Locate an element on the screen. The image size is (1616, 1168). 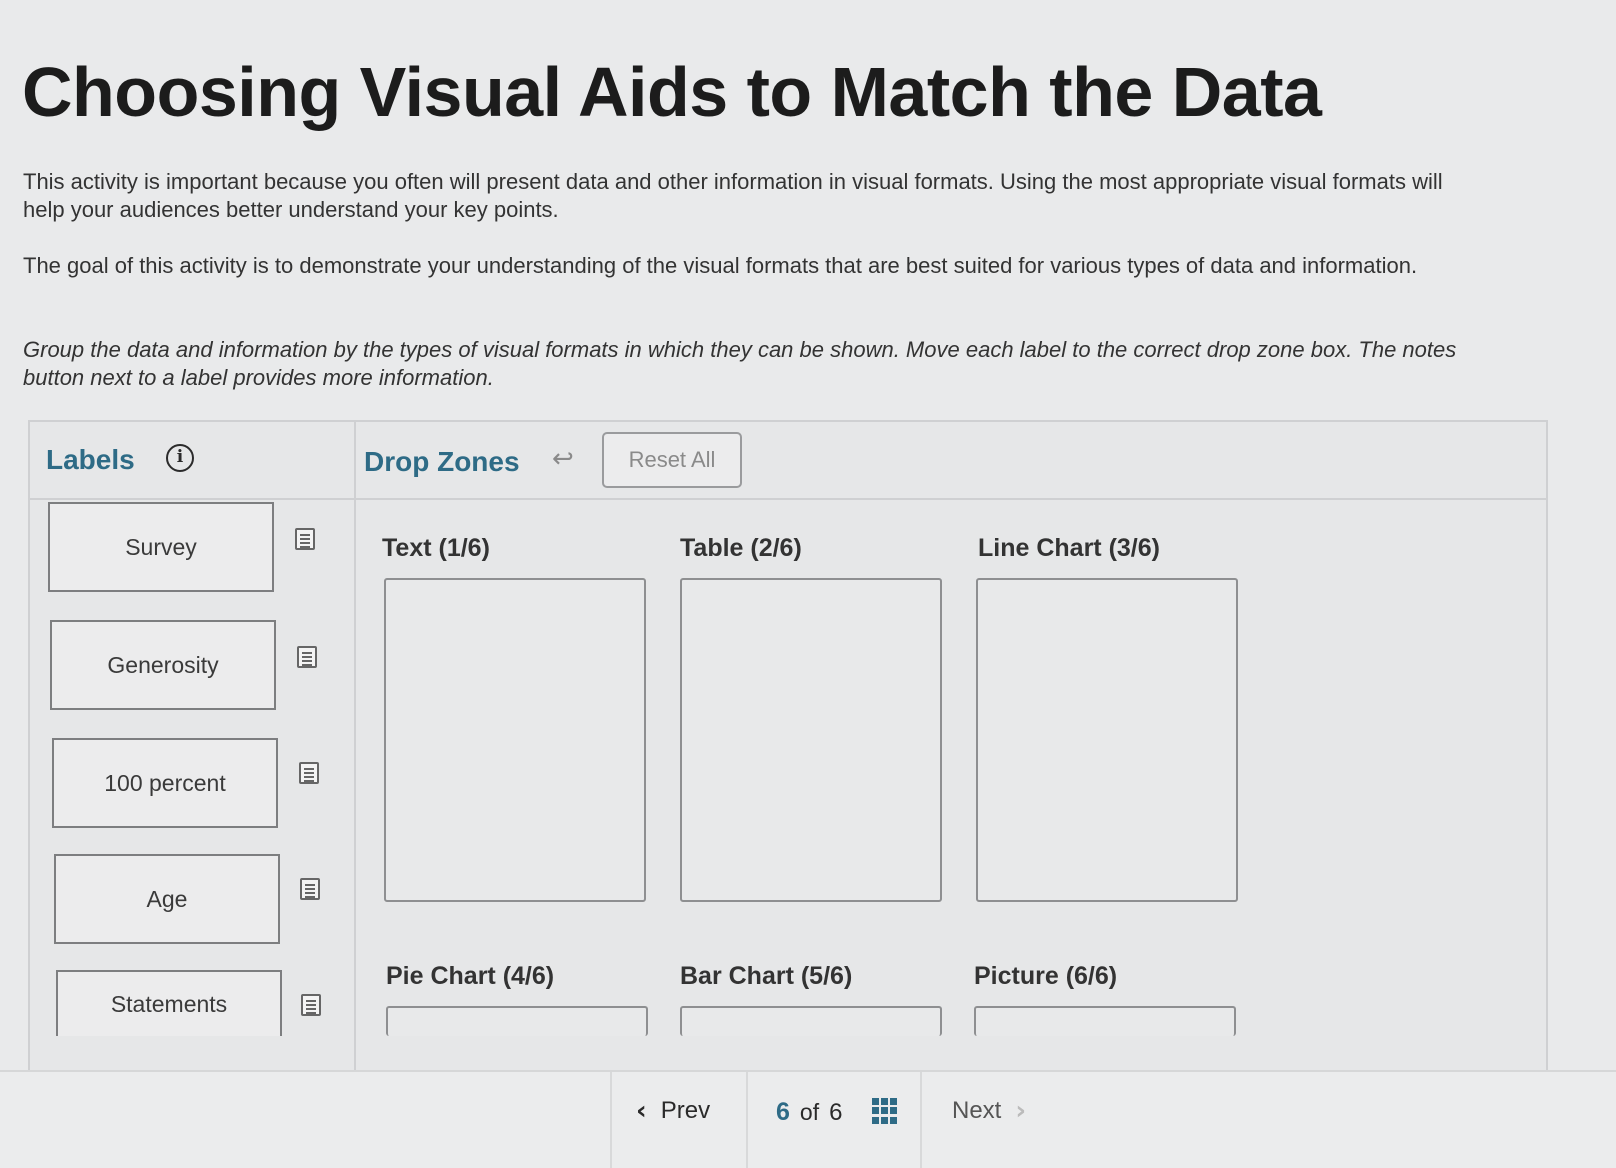
drop-zone-pie-chart is located at coordinates (517, 1021).